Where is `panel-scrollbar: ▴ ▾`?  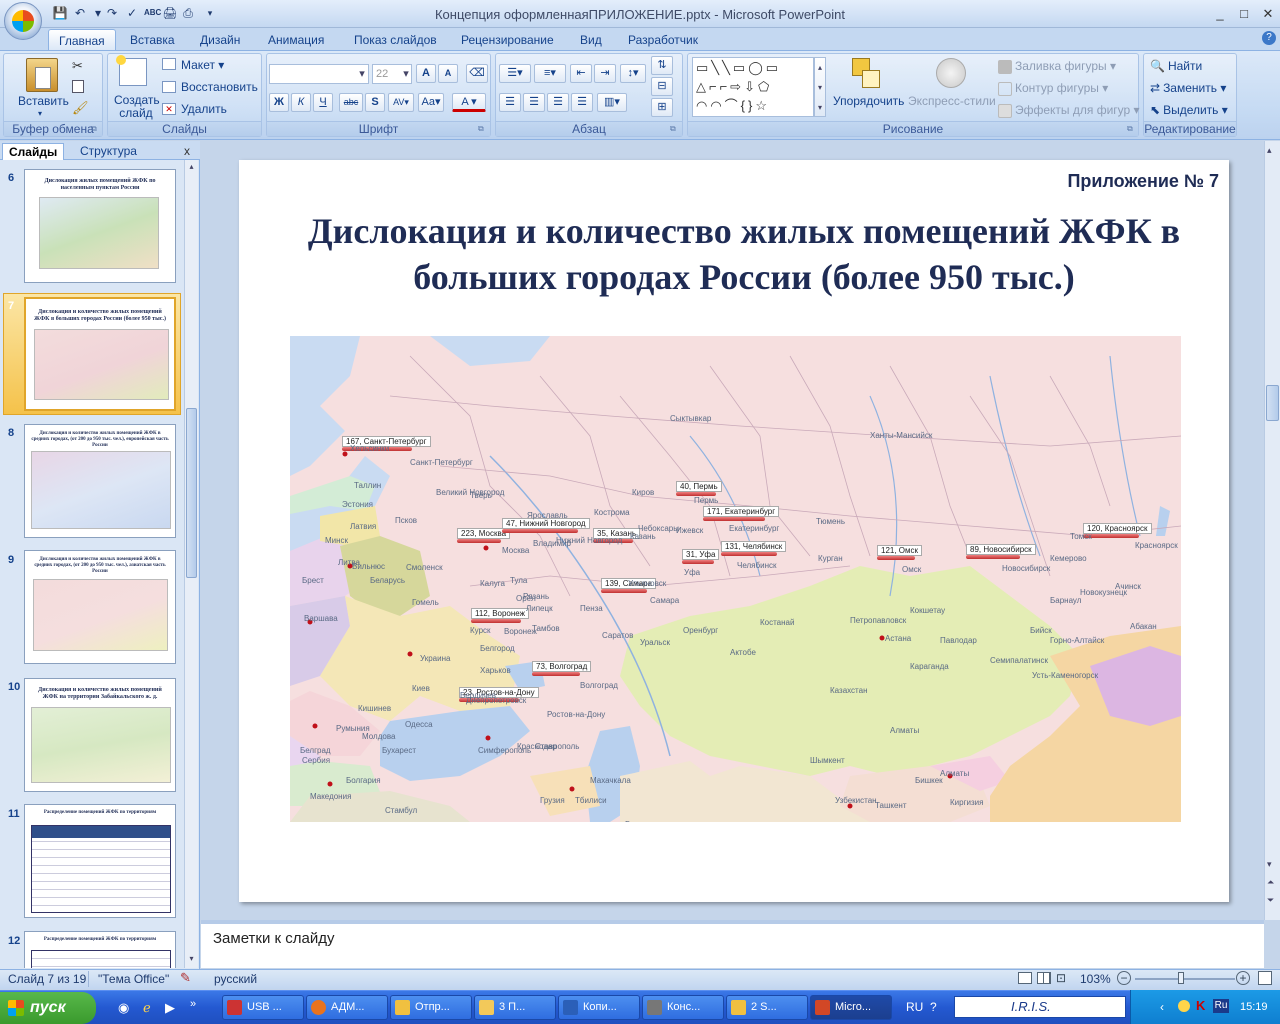 panel-scrollbar: ▴ ▾ is located at coordinates (191, 564).